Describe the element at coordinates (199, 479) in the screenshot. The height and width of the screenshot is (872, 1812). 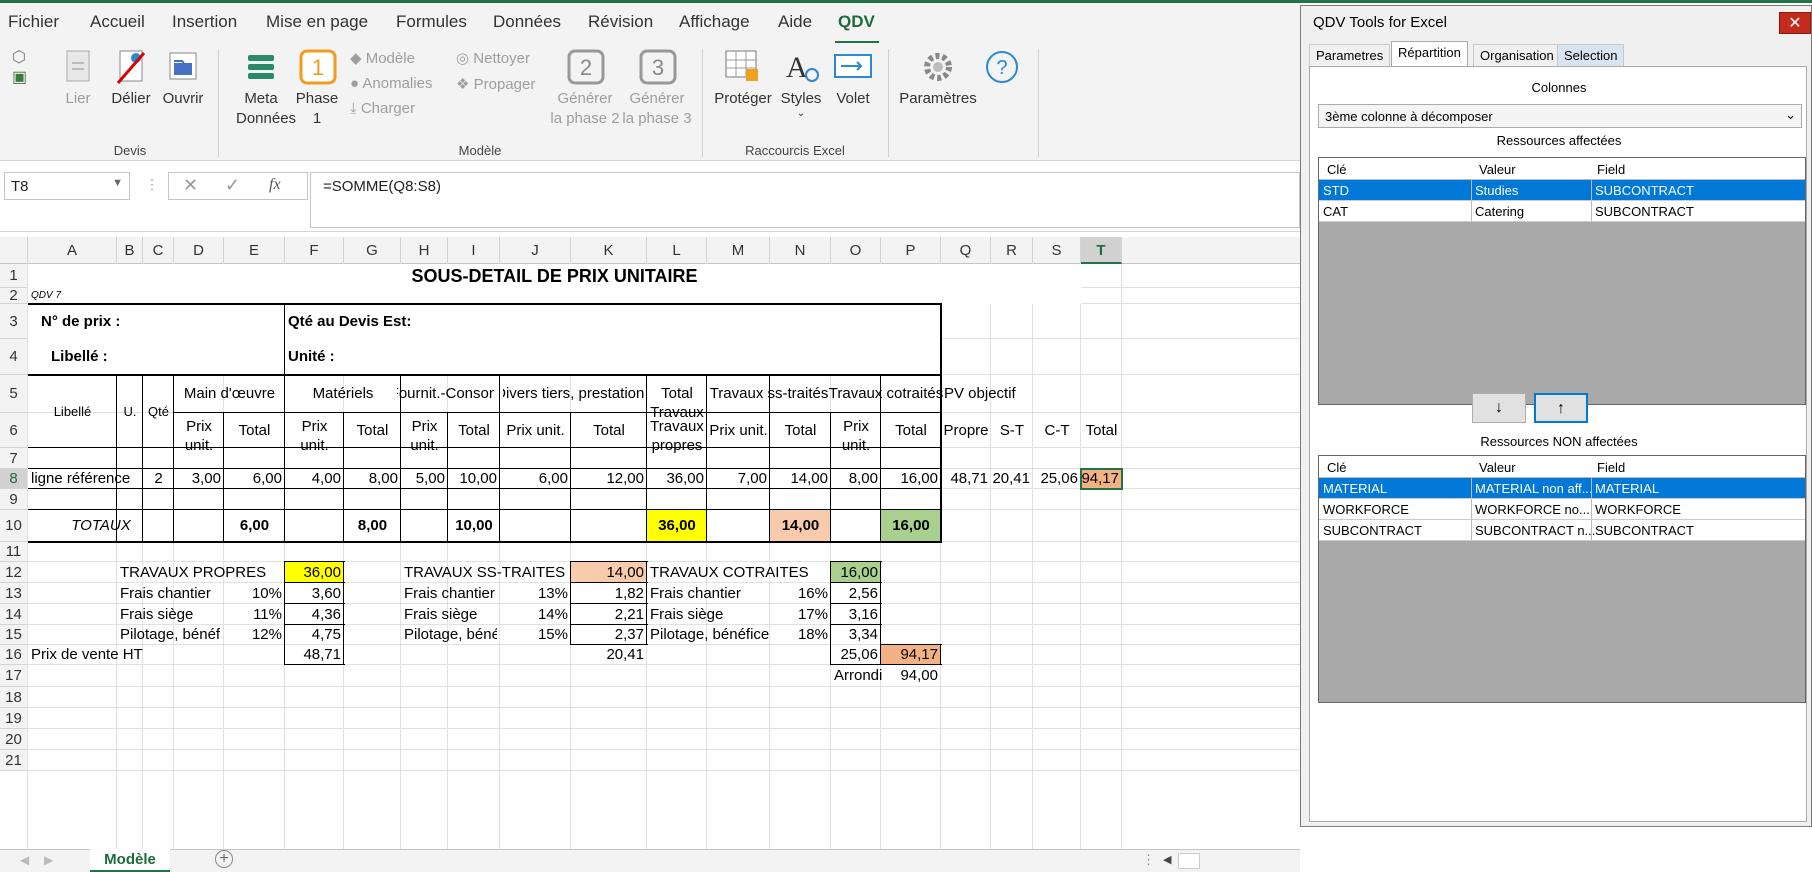
I see `cell: 3,00` at that location.